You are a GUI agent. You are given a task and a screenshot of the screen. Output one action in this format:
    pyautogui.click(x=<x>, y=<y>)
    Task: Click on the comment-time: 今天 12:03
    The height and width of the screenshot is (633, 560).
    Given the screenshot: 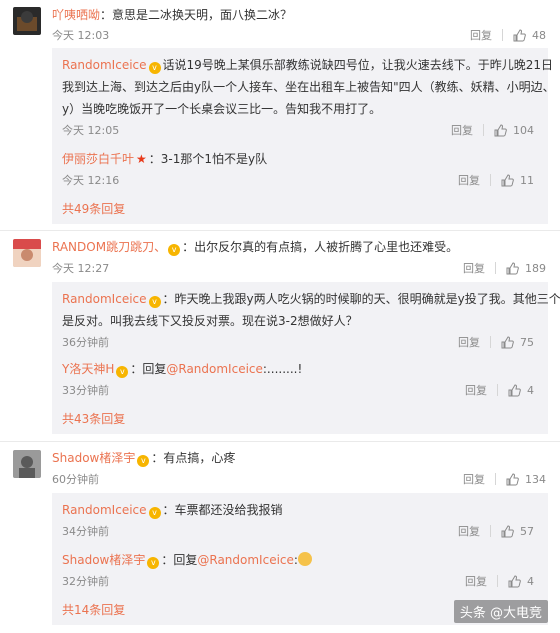 What is the action you would take?
    pyautogui.click(x=81, y=35)
    